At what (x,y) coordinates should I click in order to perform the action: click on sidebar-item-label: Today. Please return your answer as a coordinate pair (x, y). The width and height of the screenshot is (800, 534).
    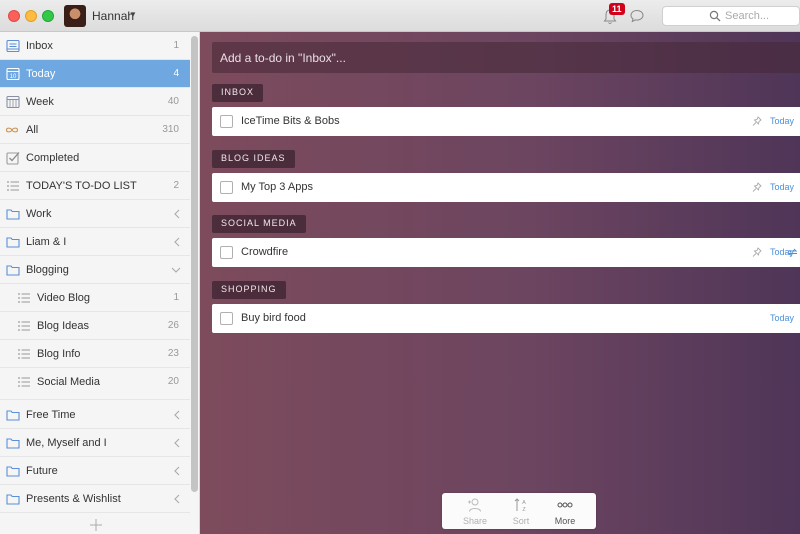
    Looking at the image, I should click on (41, 74).